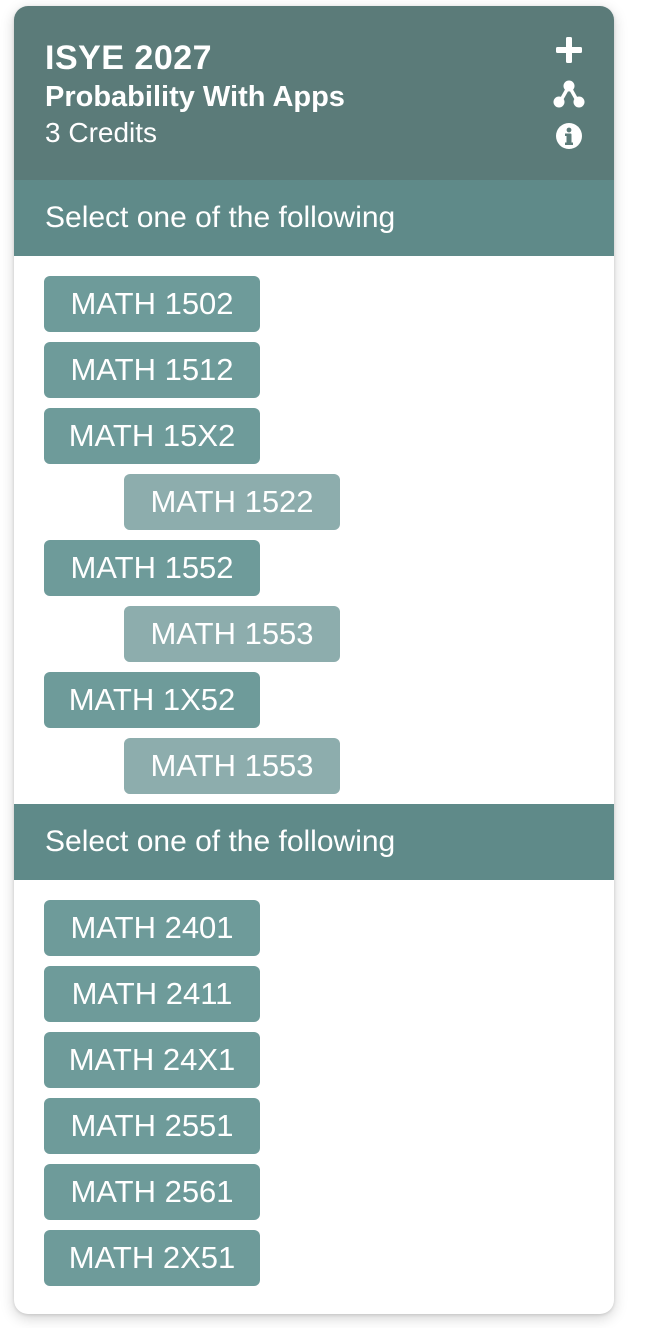 Image resolution: width=646 pixels, height=1328 pixels. Describe the element at coordinates (152, 994) in the screenshot. I see `course-option-math-2411: MATH 2411` at that location.